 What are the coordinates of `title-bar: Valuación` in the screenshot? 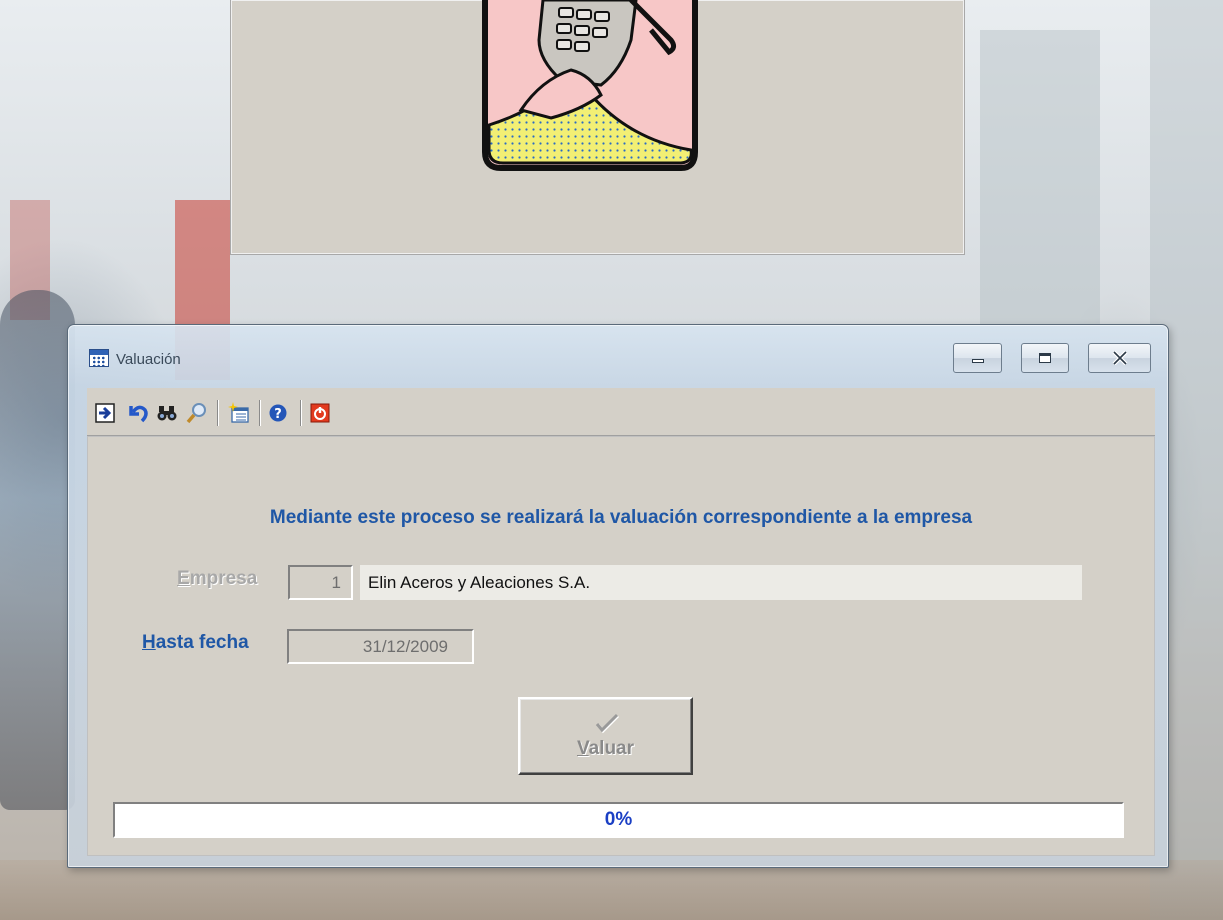 It's located at (618, 356).